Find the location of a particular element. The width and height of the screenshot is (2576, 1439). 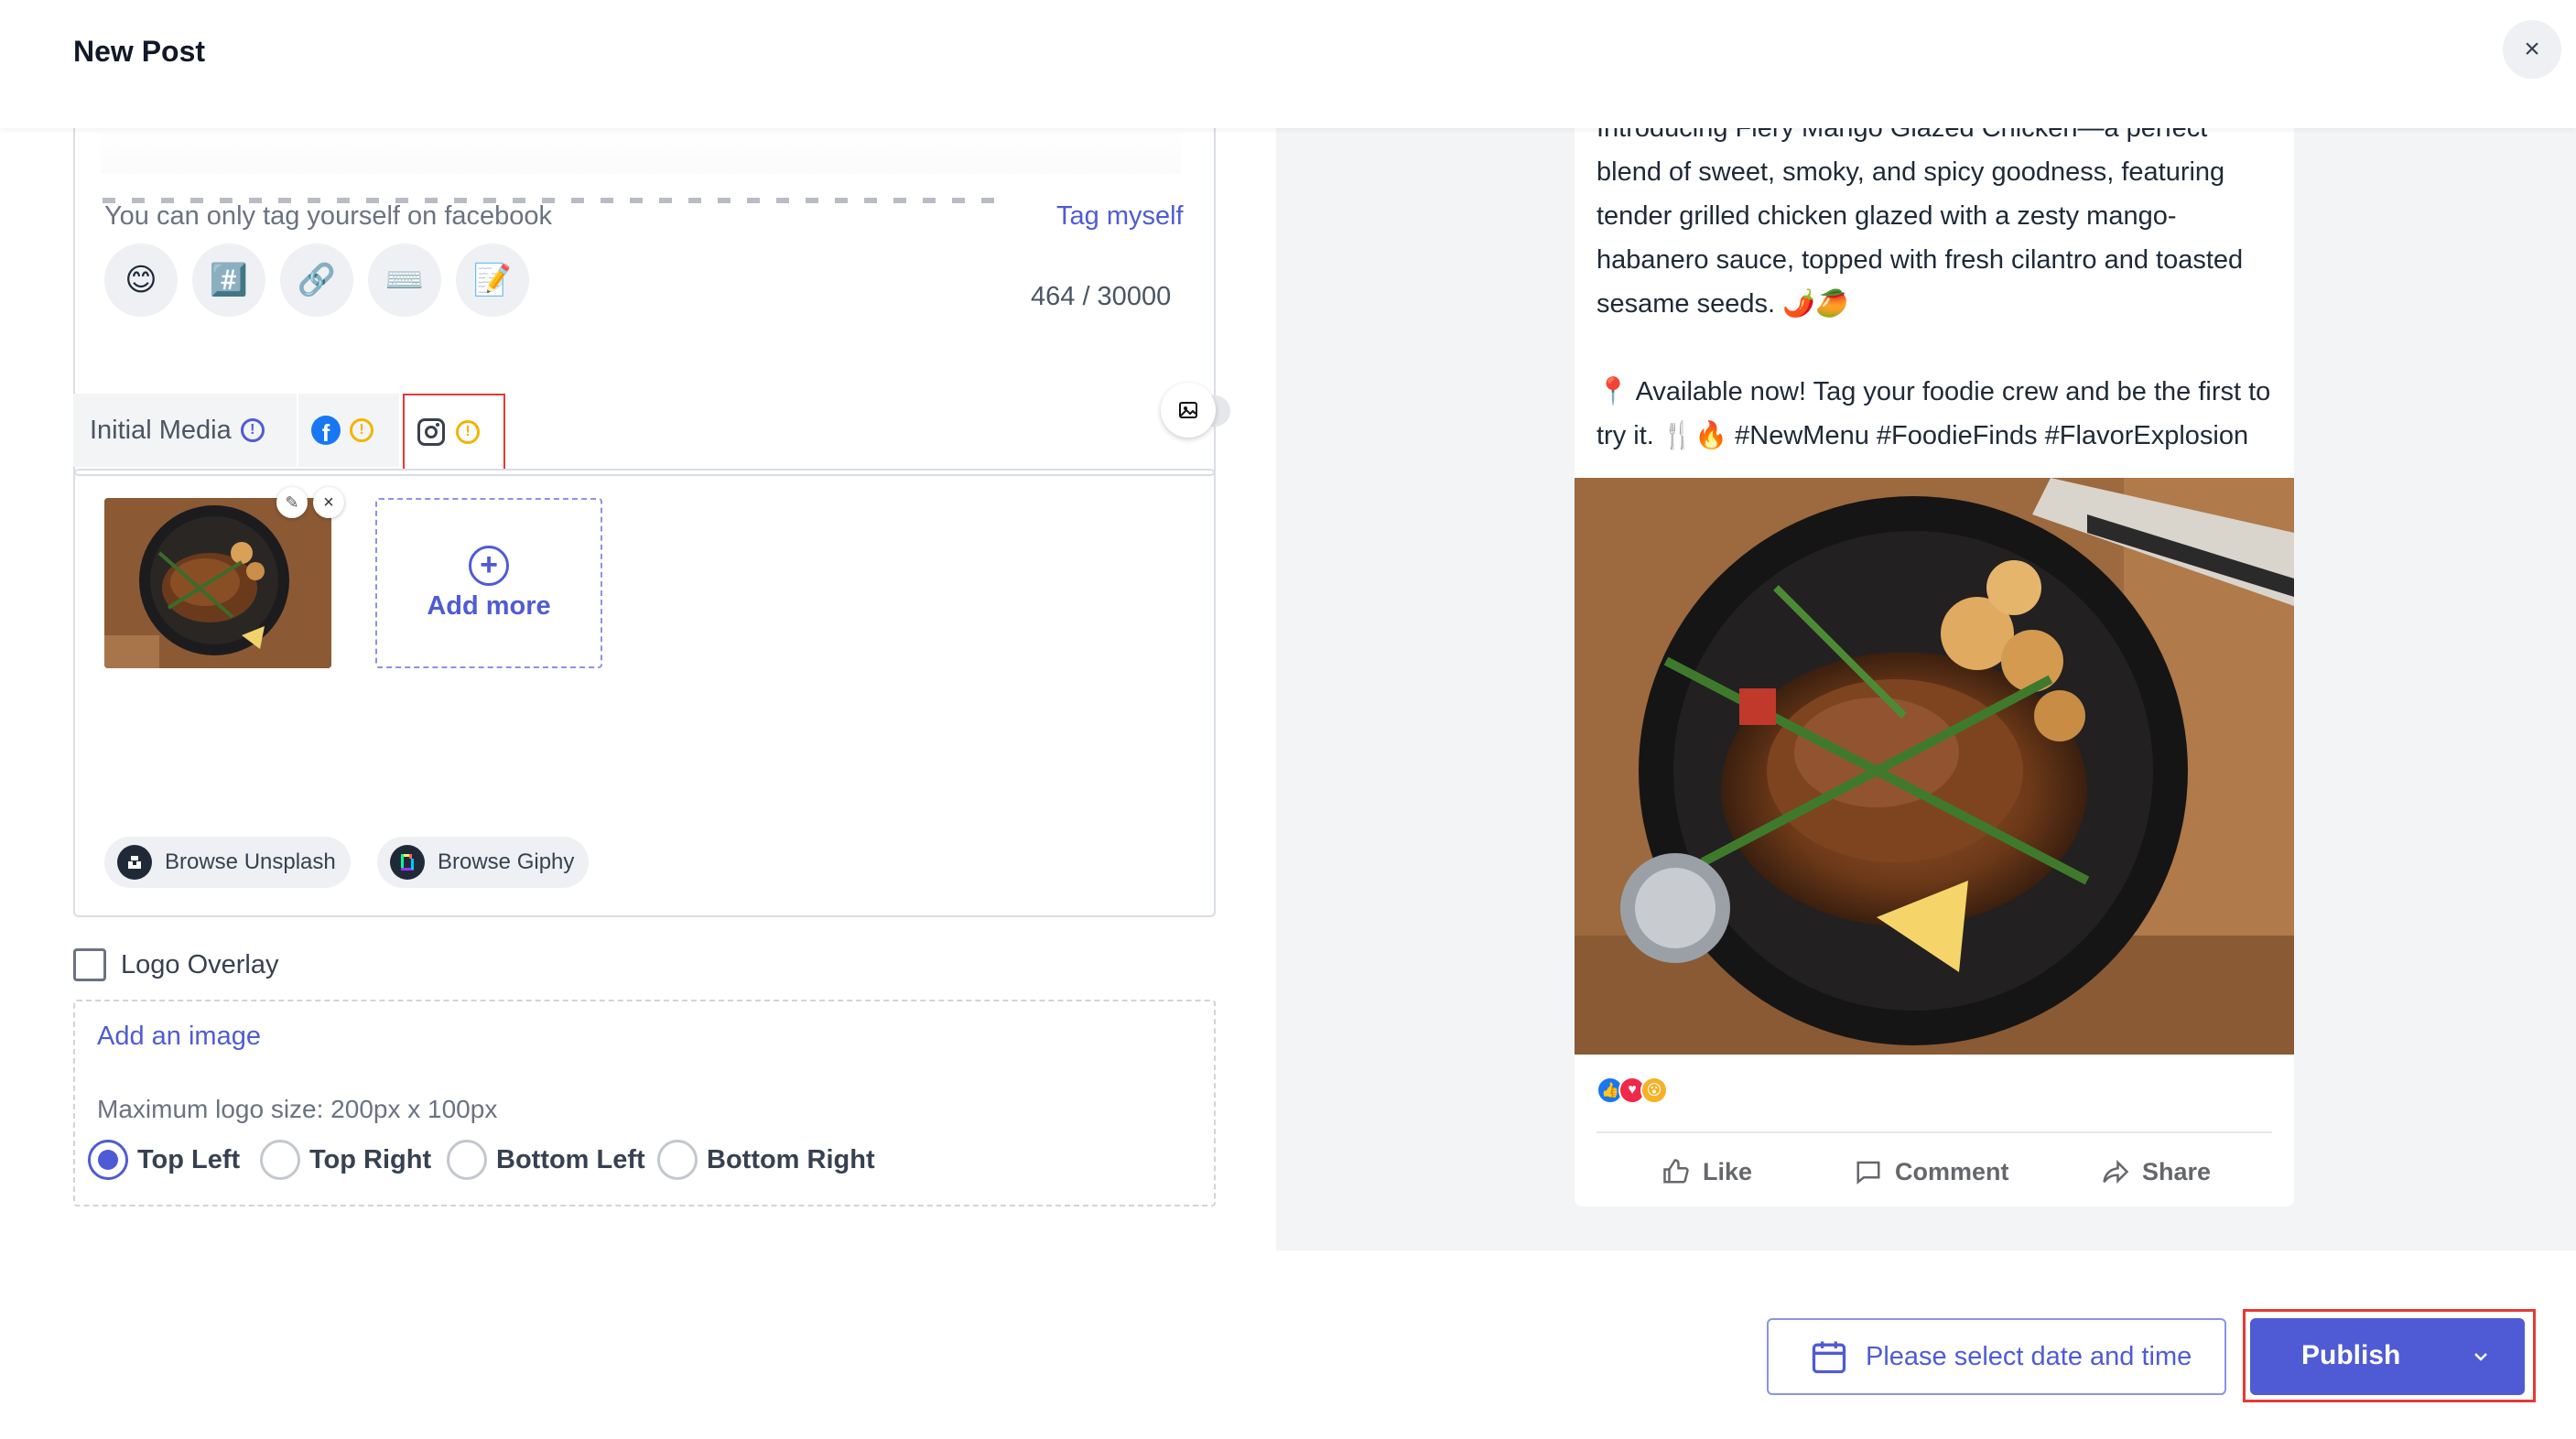

like-label: Like is located at coordinates (1728, 1171).